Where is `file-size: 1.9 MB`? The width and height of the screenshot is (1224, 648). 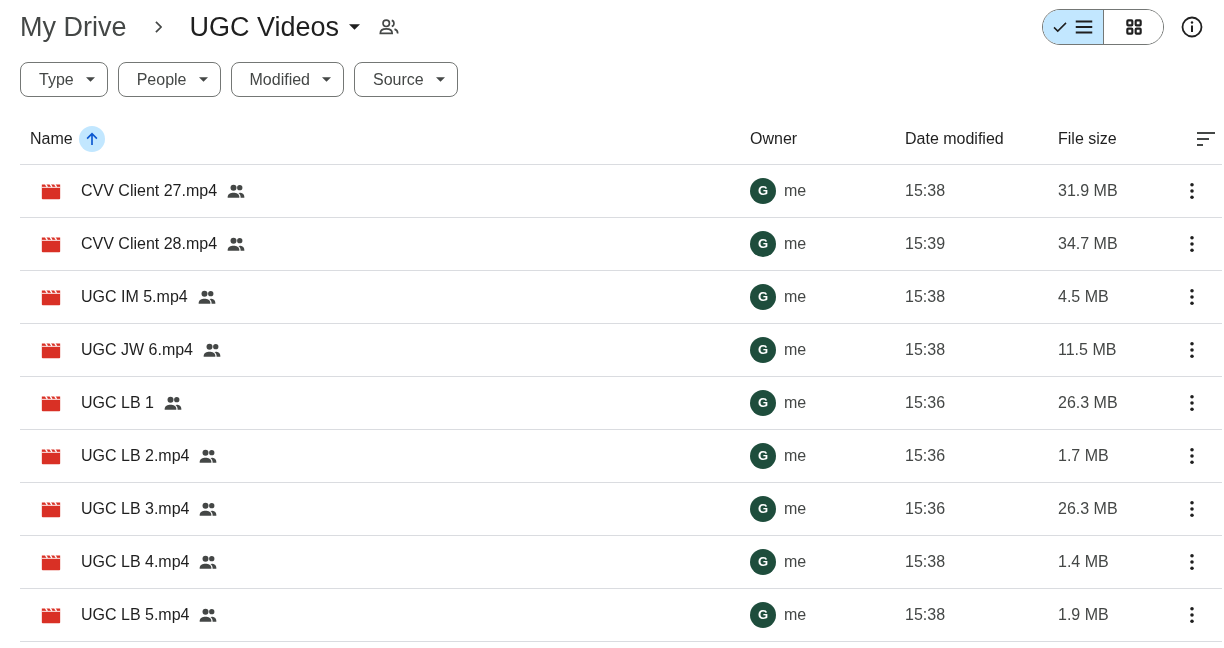
file-size: 1.9 MB is located at coordinates (1083, 614).